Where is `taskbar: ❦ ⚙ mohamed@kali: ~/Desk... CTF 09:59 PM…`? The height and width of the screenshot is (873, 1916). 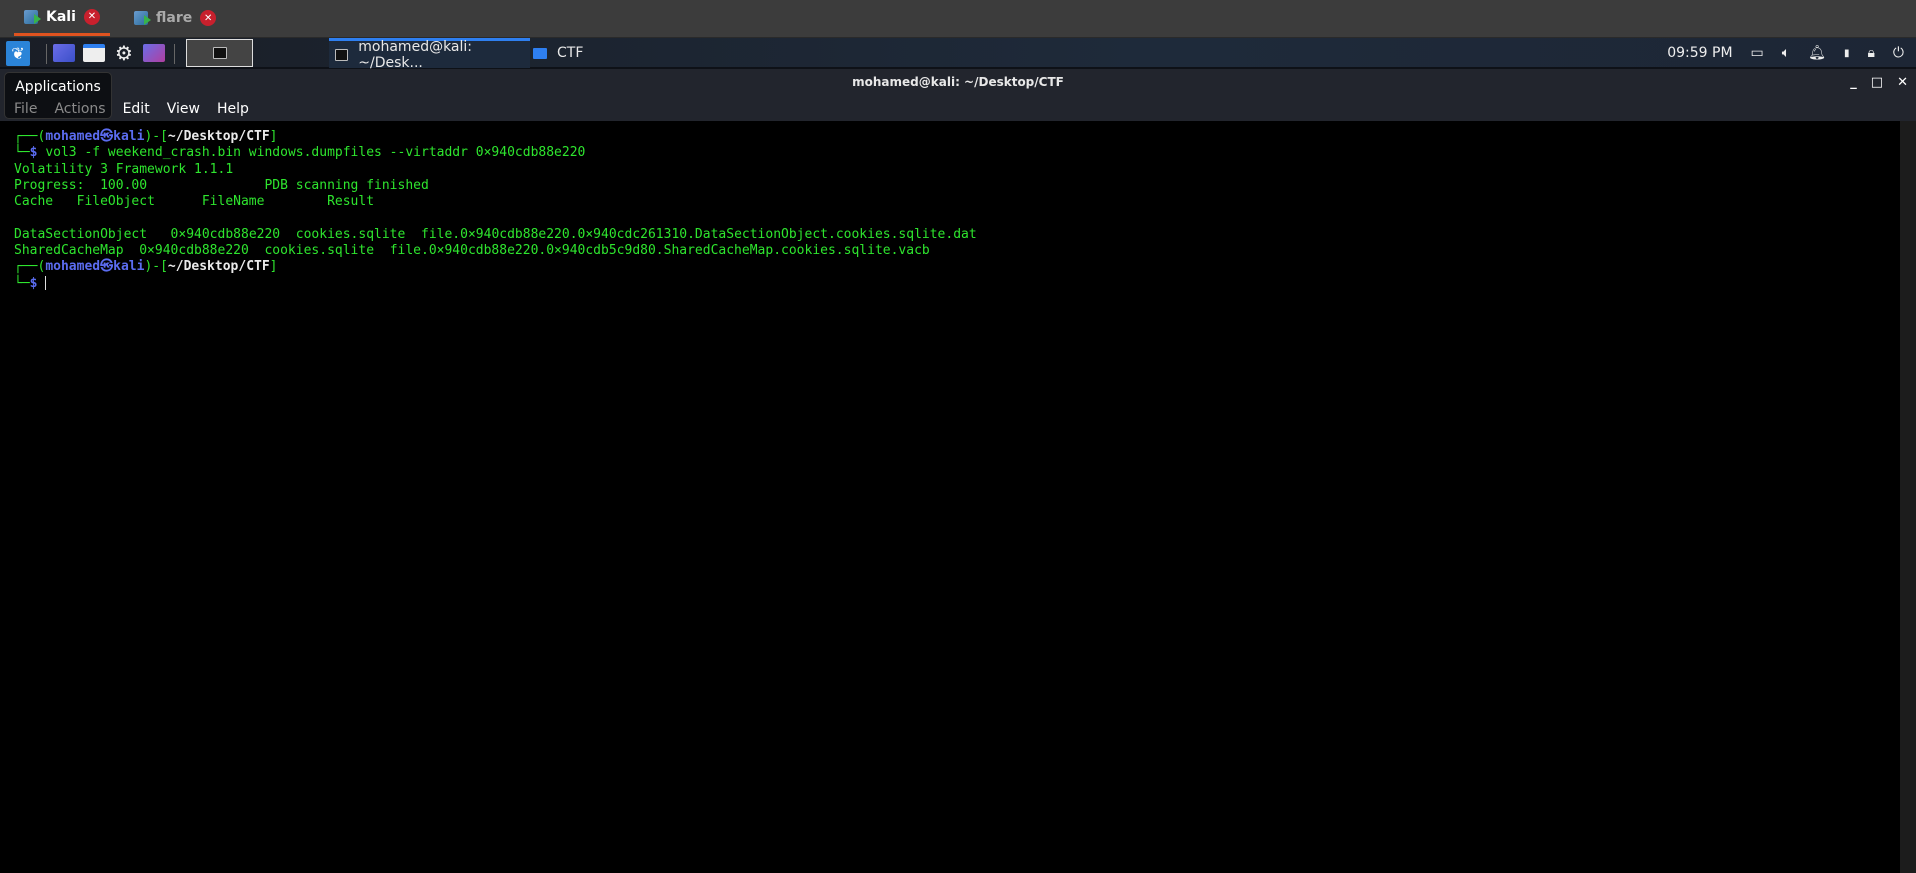 taskbar: ❦ ⚙ mohamed@kali: ~/Desk... CTF 09:59 PM… is located at coordinates (958, 54).